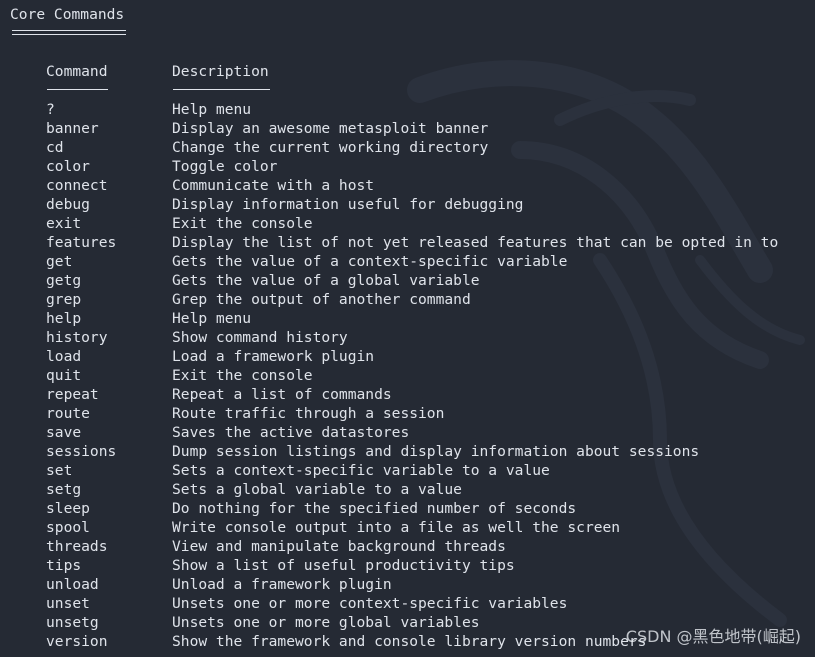 Image resolution: width=815 pixels, height=657 pixels. What do you see at coordinates (59, 261) in the screenshot?
I see `command-name: get` at bounding box center [59, 261].